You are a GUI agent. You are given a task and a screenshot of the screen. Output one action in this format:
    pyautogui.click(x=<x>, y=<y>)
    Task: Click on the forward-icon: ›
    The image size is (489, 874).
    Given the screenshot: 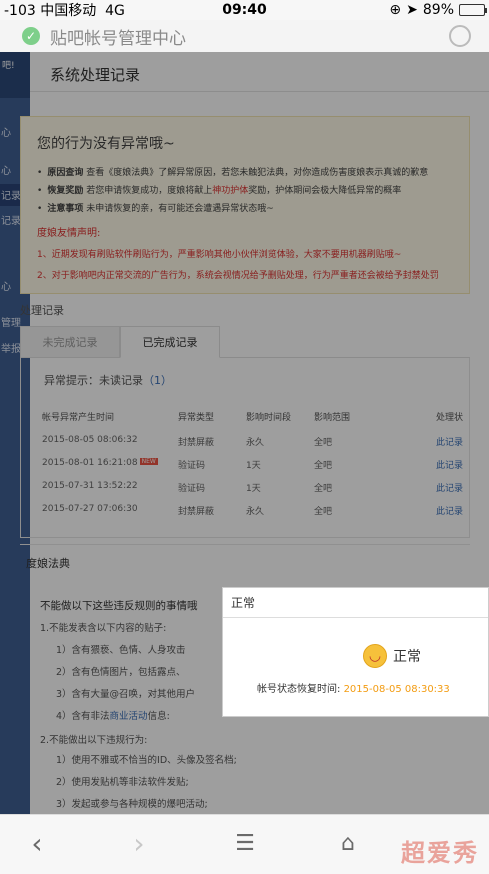 What is the action you would take?
    pyautogui.click(x=139, y=844)
    